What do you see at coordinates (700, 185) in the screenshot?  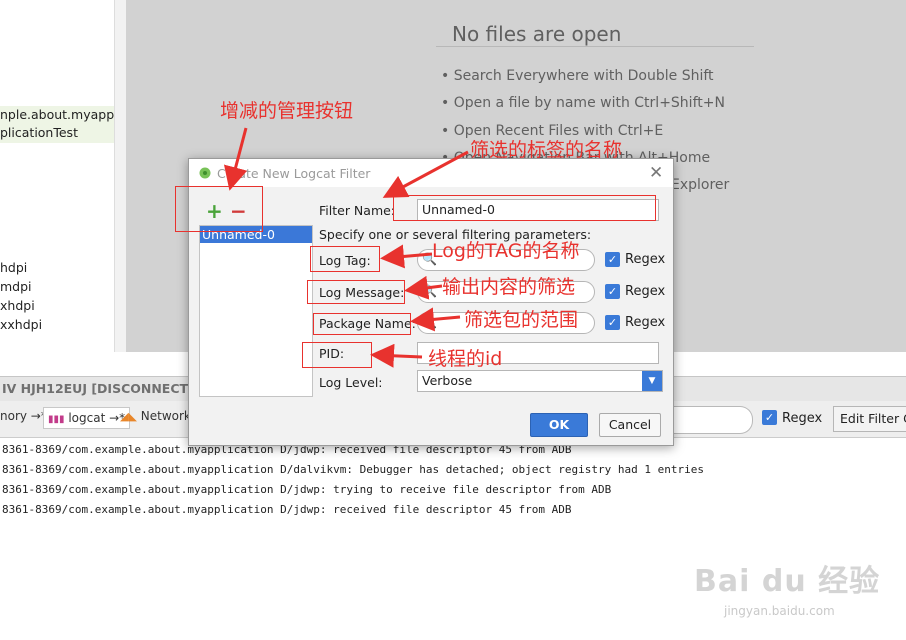 I see `hint-explorer: Explorer` at bounding box center [700, 185].